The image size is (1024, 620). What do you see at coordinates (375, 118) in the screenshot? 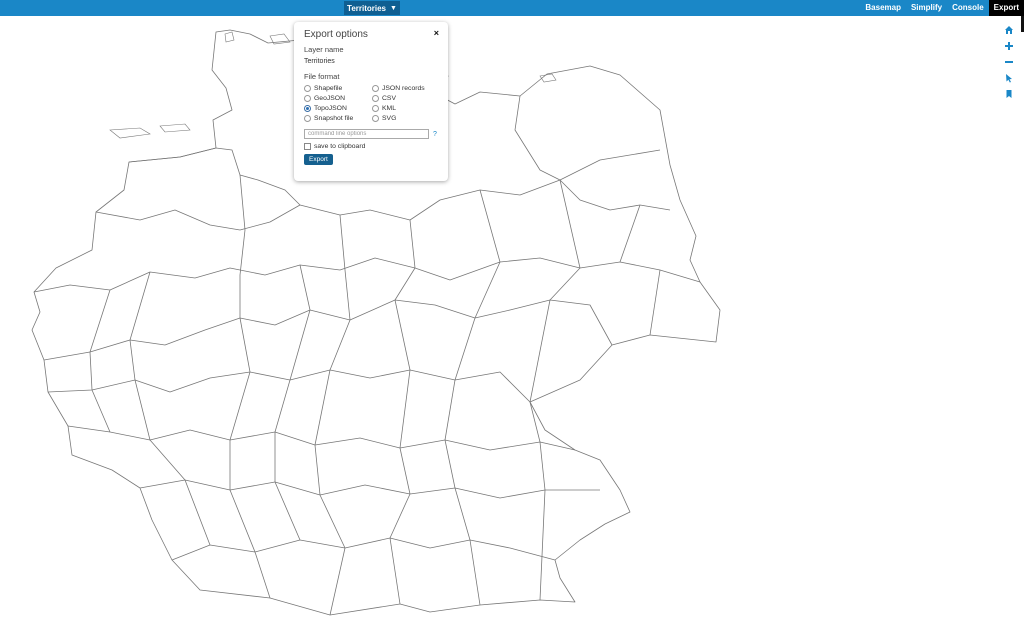
I see `radio-svg` at bounding box center [375, 118].